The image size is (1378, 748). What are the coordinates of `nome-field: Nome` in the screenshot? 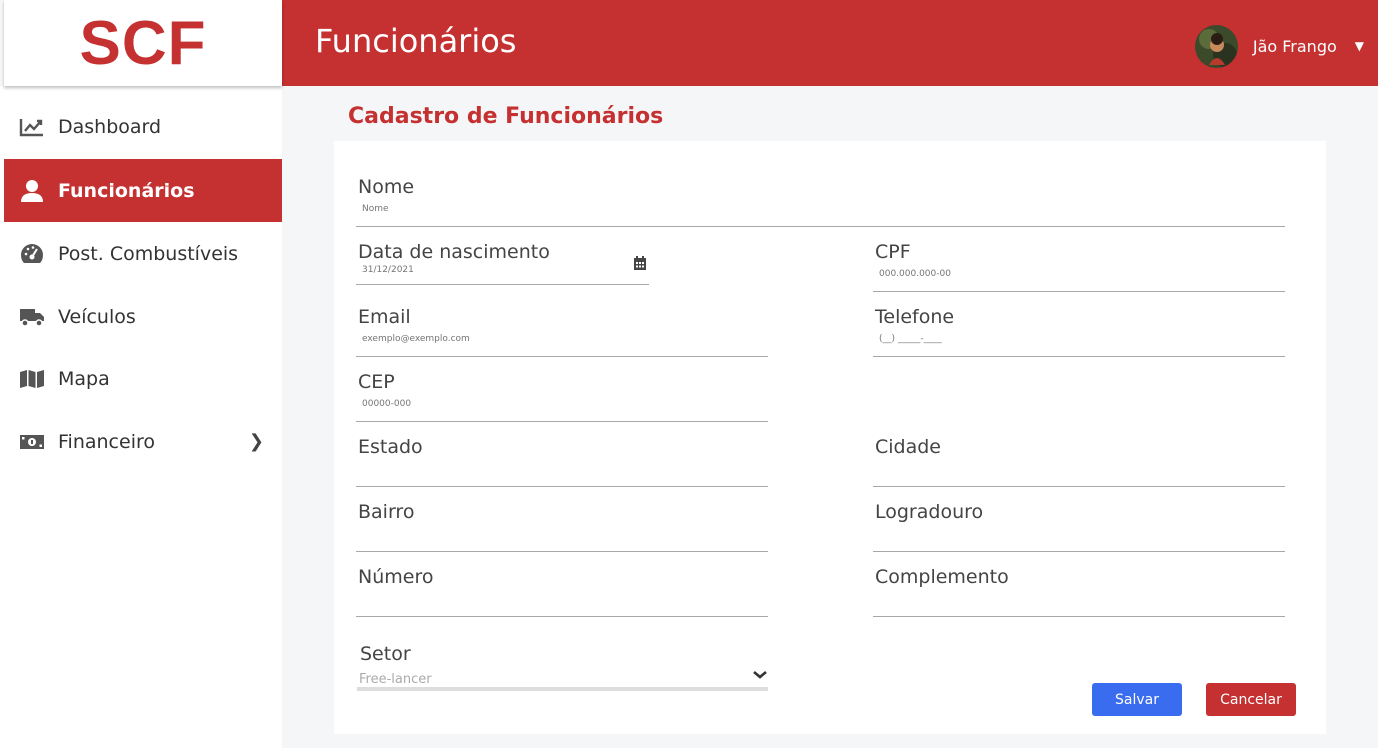 It's located at (820, 201).